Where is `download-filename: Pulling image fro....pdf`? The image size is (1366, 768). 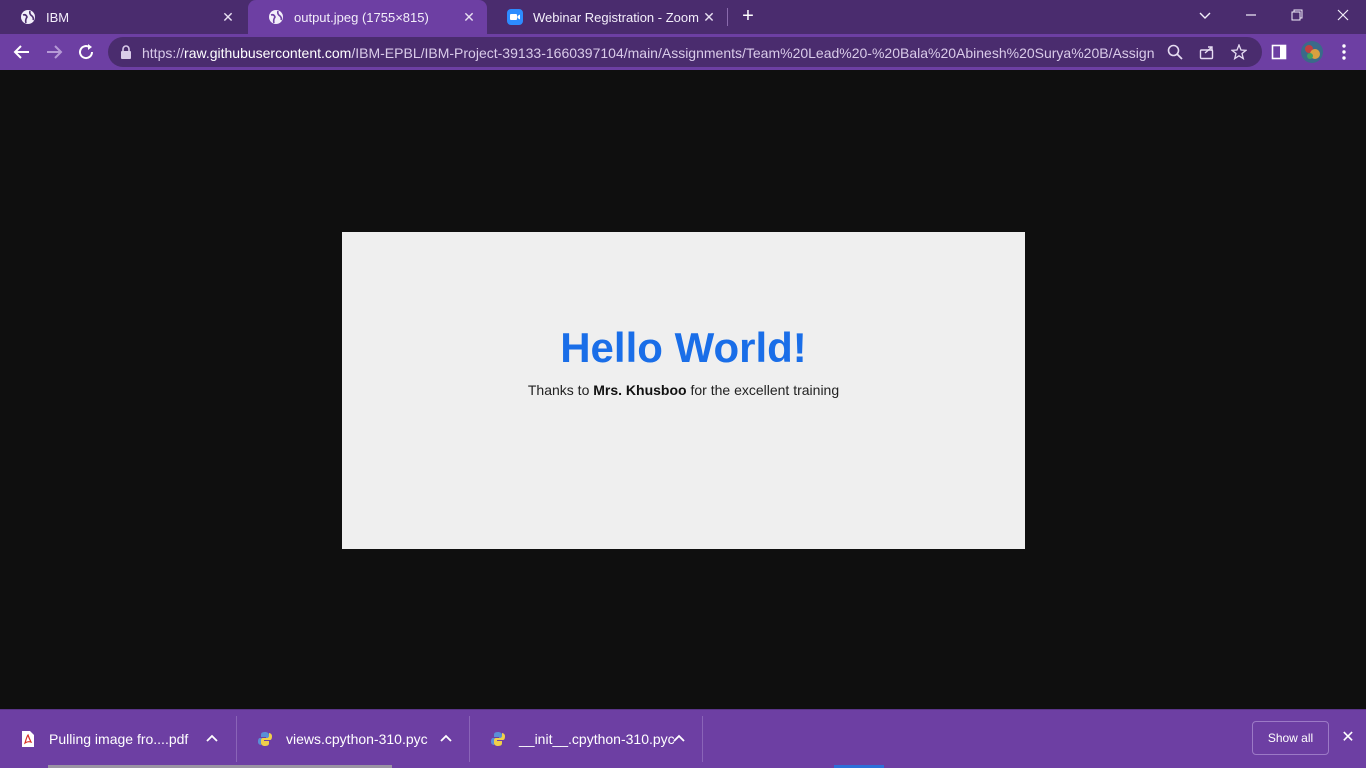 download-filename: Pulling image fro....pdf is located at coordinates (119, 738).